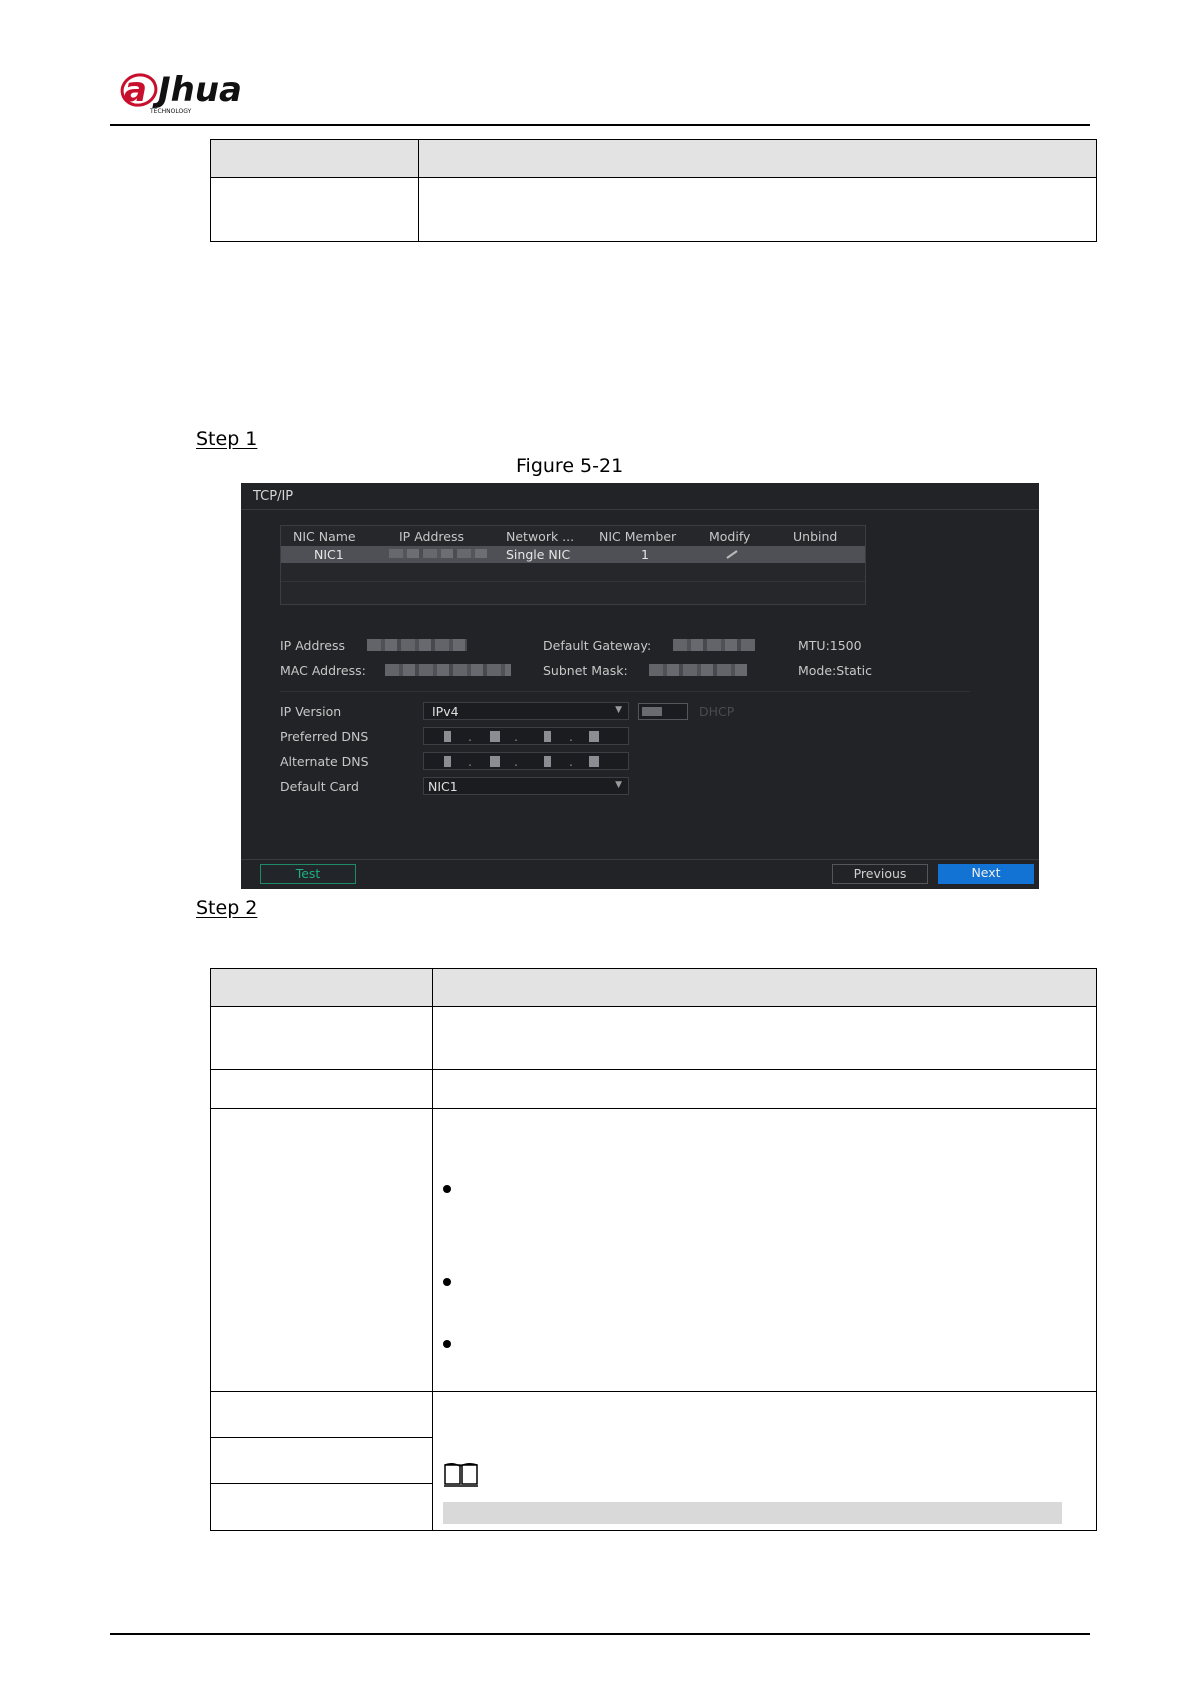 This screenshot has height=1684, width=1191. What do you see at coordinates (445, 711) in the screenshot?
I see `ip-version-value: IPv4` at bounding box center [445, 711].